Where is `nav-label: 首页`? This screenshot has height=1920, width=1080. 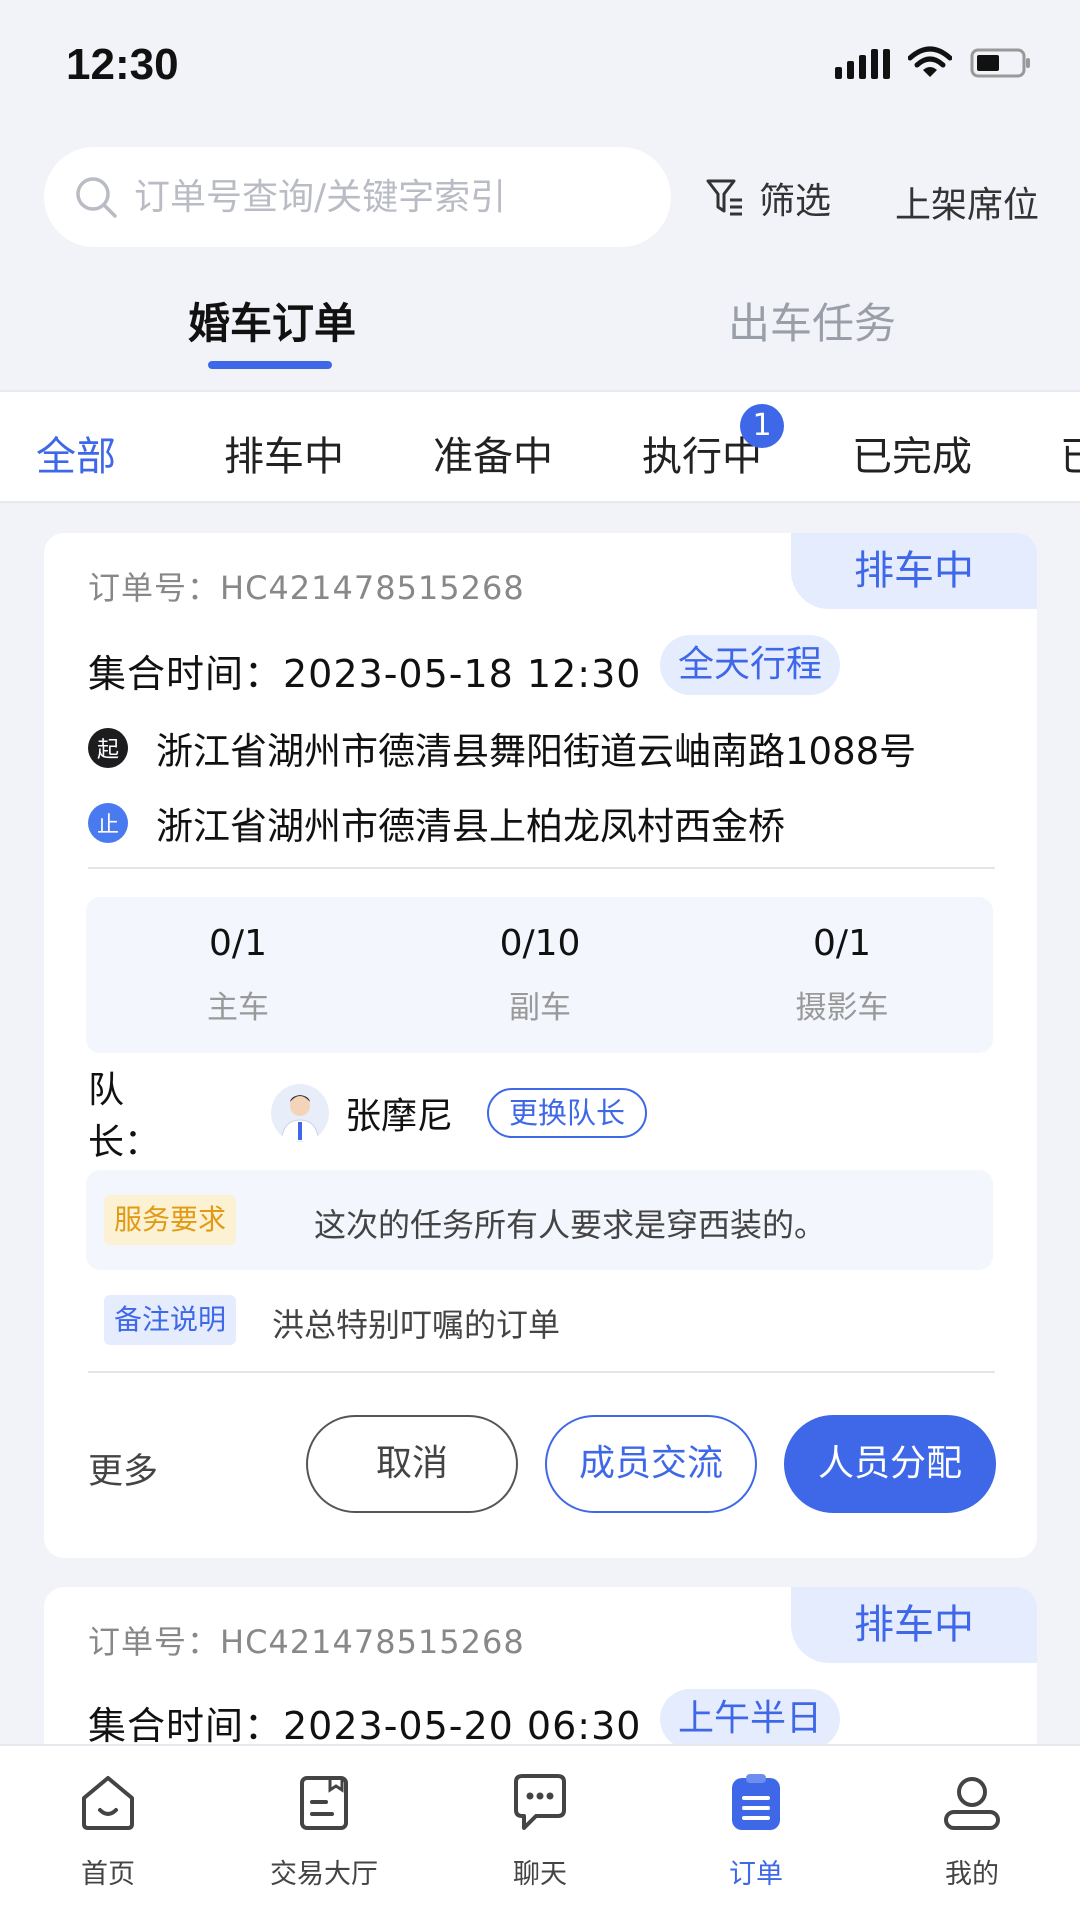
nav-label: 首页 is located at coordinates (108, 1874).